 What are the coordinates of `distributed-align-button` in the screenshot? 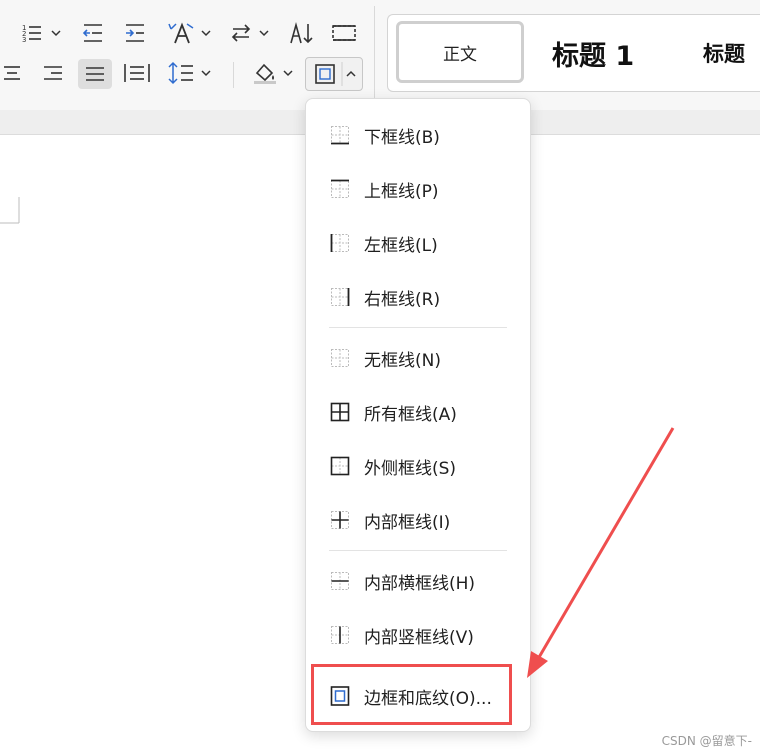 It's located at (137, 73).